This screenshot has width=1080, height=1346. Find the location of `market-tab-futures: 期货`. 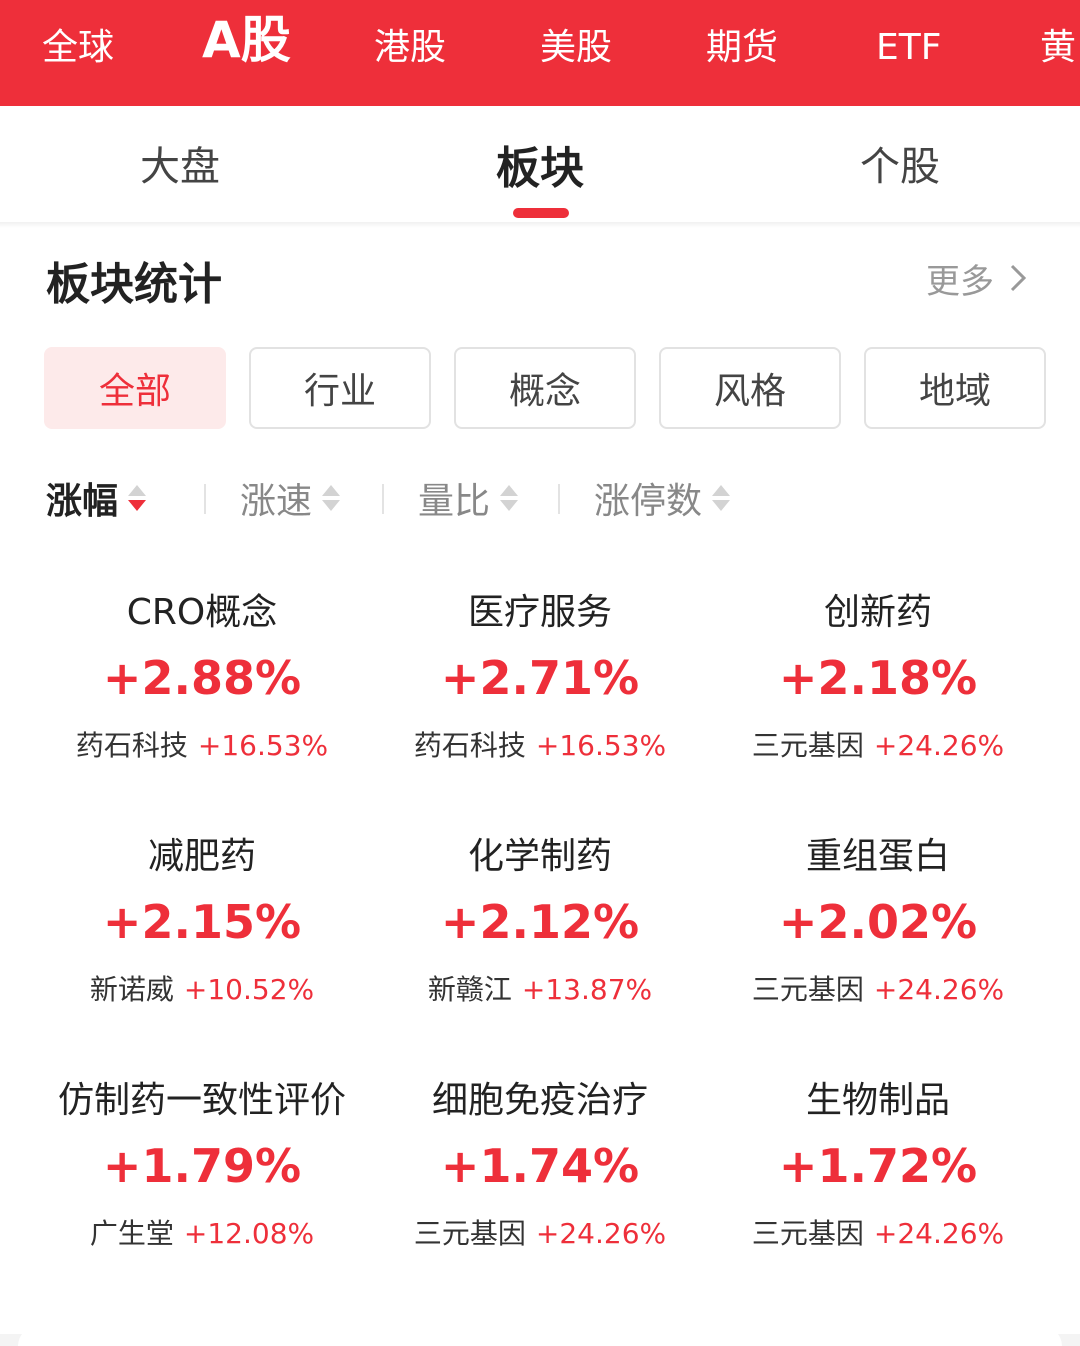

market-tab-futures: 期货 is located at coordinates (742, 53).